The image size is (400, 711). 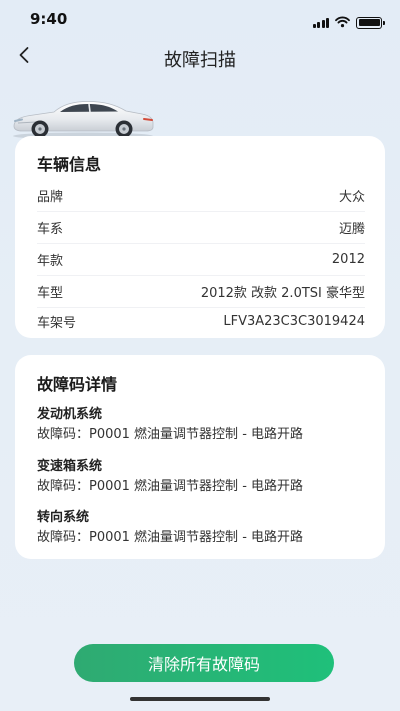 What do you see at coordinates (57, 323) in the screenshot?
I see `info-label: 车架号` at bounding box center [57, 323].